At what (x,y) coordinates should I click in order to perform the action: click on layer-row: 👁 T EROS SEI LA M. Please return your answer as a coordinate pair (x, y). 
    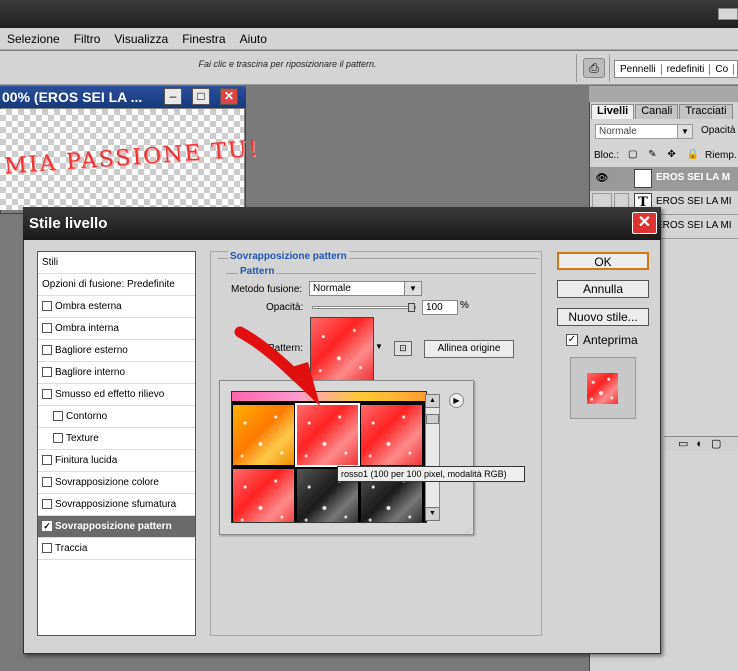
    Looking at the image, I should click on (664, 179).